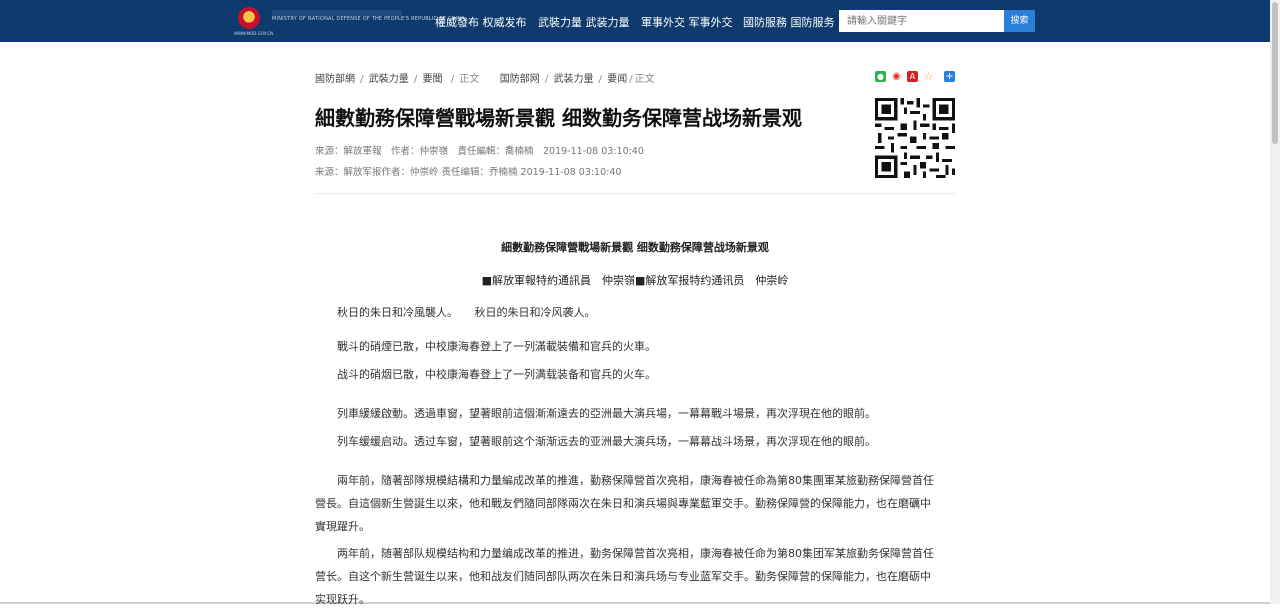 The height and width of the screenshot is (611, 1280). I want to click on article-title: 細數勤務保障營戰場新景觀 细数勤务保障营战场新景观, so click(558, 118).